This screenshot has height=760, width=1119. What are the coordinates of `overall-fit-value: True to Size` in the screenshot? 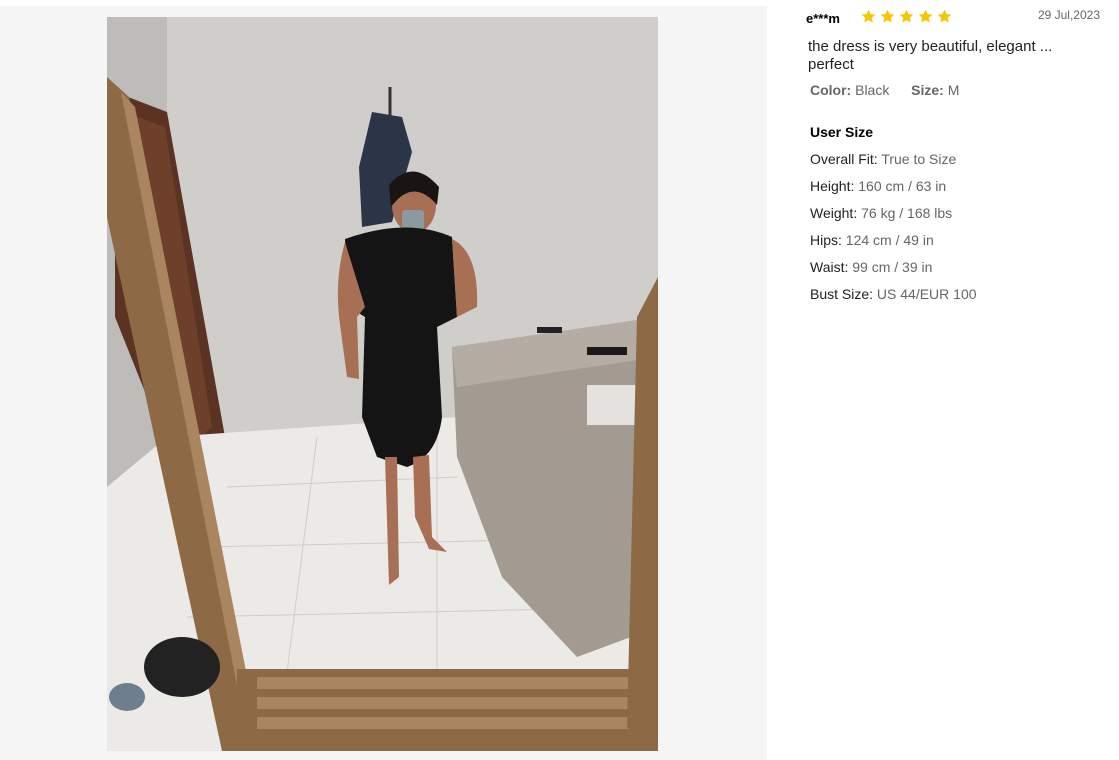 It's located at (919, 159).